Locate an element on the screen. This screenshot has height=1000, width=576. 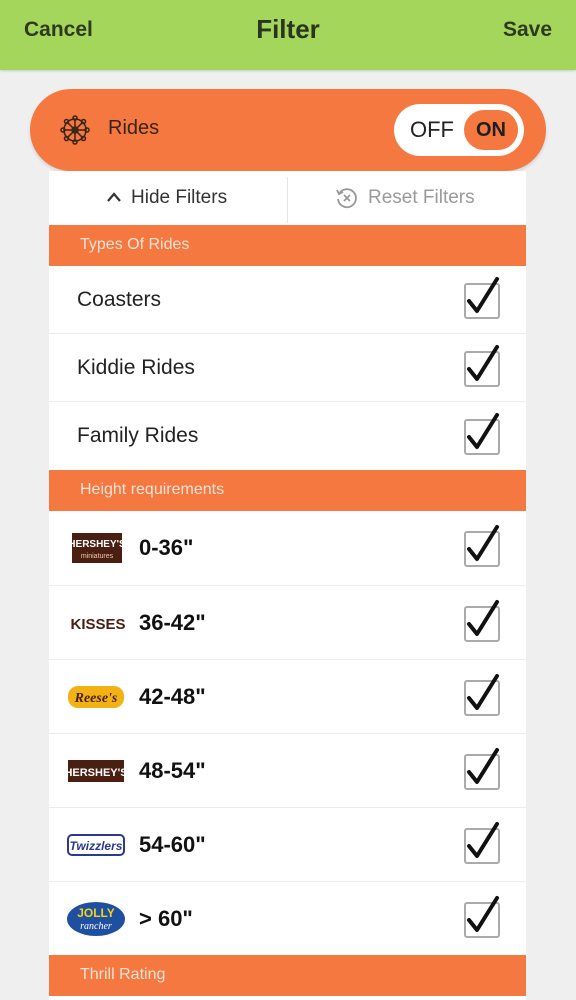
hide-filters-label: Hide Filters is located at coordinates (179, 197).